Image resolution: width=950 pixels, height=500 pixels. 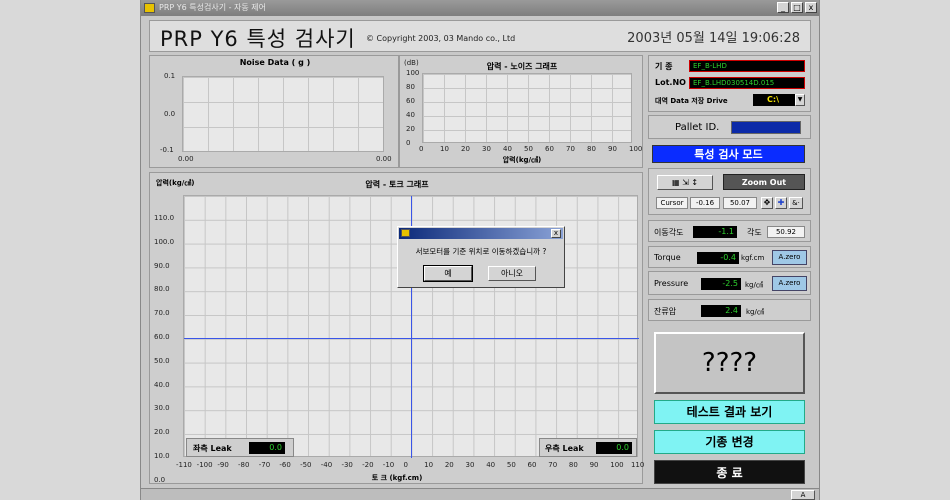 I want to click on tick-label: 110, so click(x=637, y=465).